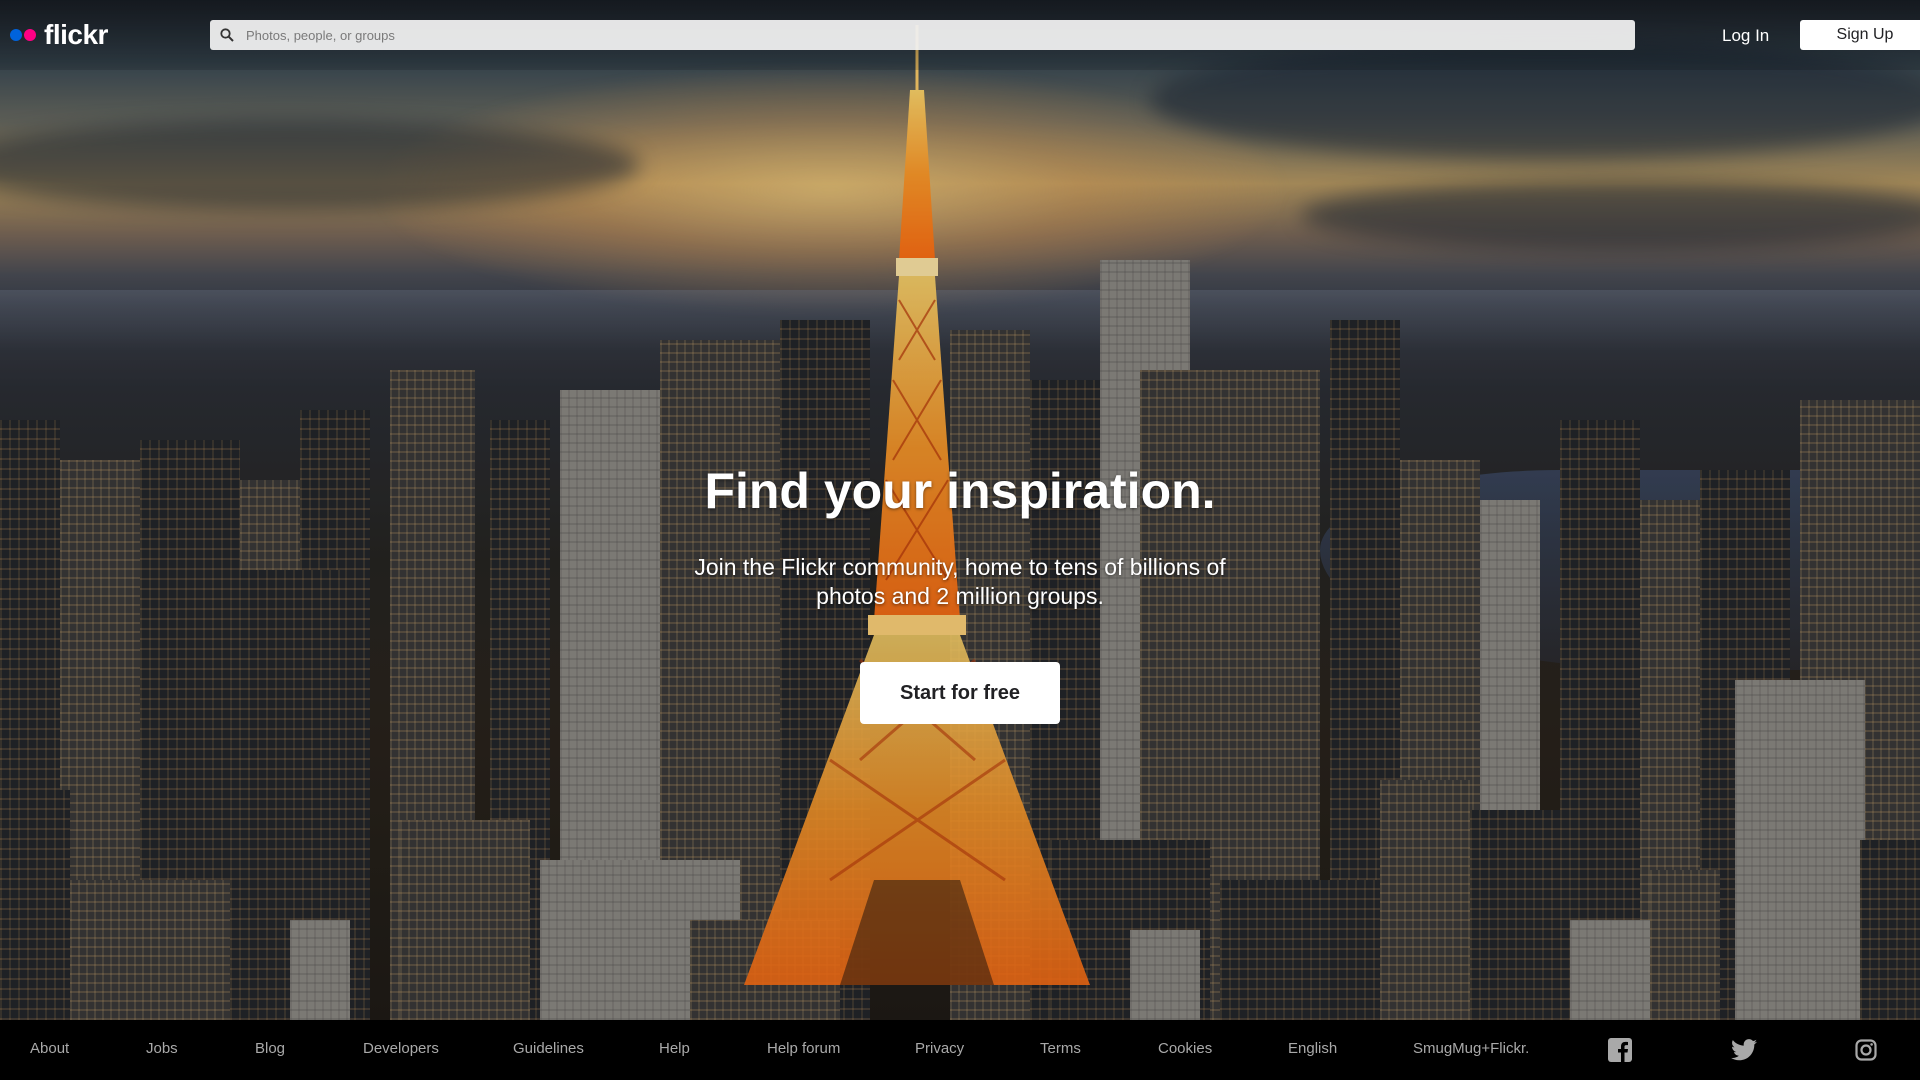 The height and width of the screenshot is (1080, 1920). What do you see at coordinates (1312, 1048) in the screenshot?
I see `footer-link-language: English` at bounding box center [1312, 1048].